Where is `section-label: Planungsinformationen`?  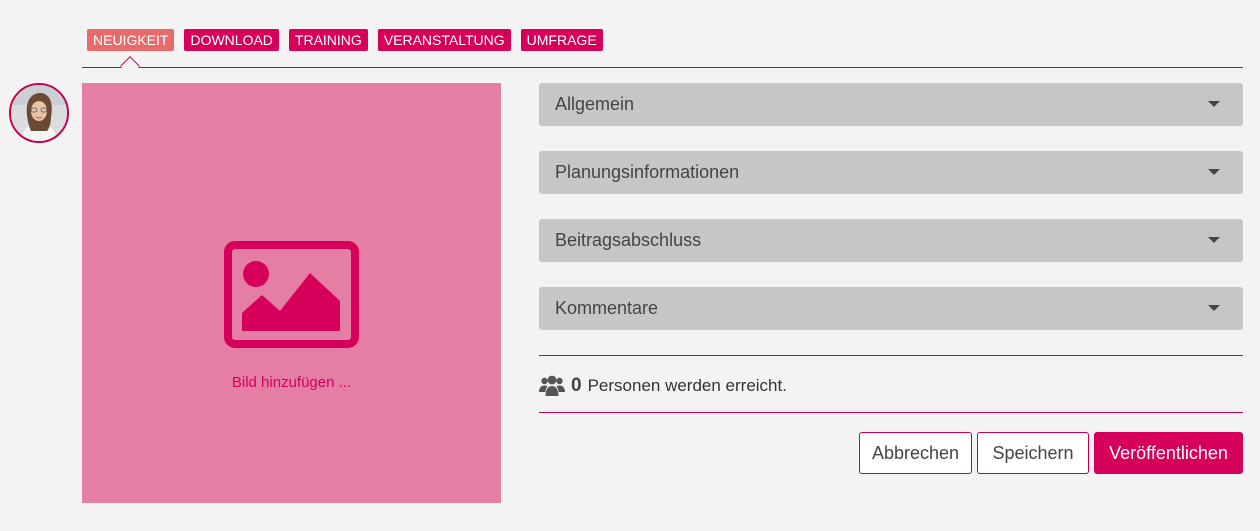
section-label: Planungsinformationen is located at coordinates (647, 172).